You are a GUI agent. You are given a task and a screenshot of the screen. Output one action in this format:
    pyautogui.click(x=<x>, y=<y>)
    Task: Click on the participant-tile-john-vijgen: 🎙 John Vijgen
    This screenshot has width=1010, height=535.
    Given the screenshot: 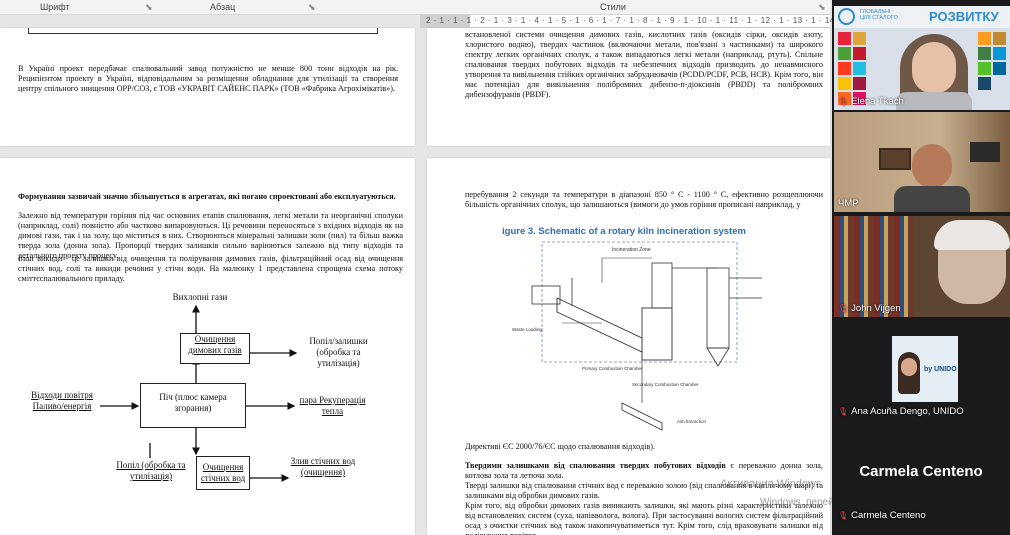 What is the action you would take?
    pyautogui.click(x=922, y=266)
    